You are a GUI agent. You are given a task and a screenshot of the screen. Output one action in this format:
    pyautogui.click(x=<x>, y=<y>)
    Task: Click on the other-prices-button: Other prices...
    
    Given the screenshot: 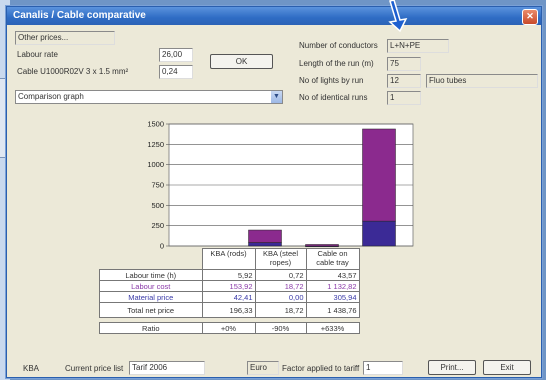 What is the action you would take?
    pyautogui.click(x=65, y=38)
    